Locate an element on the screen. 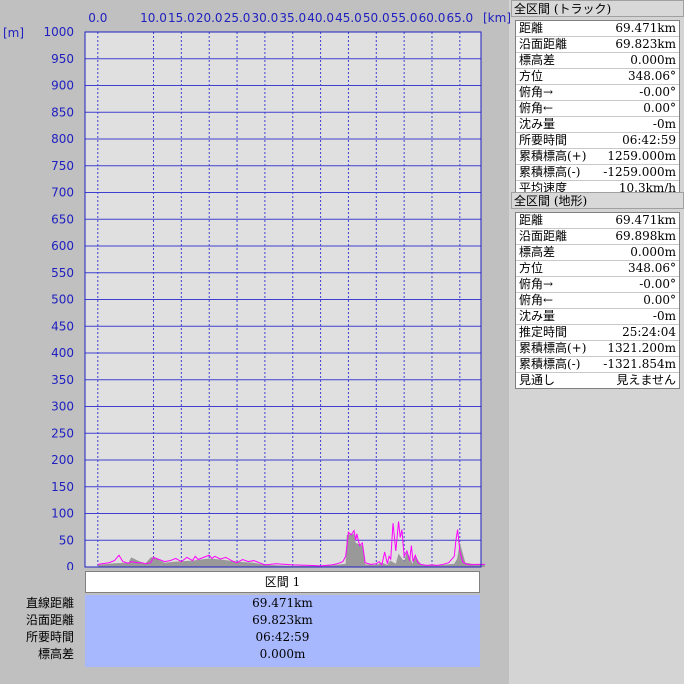 This screenshot has height=684, width=684. stat-value: 69.471km is located at coordinates (645, 28).